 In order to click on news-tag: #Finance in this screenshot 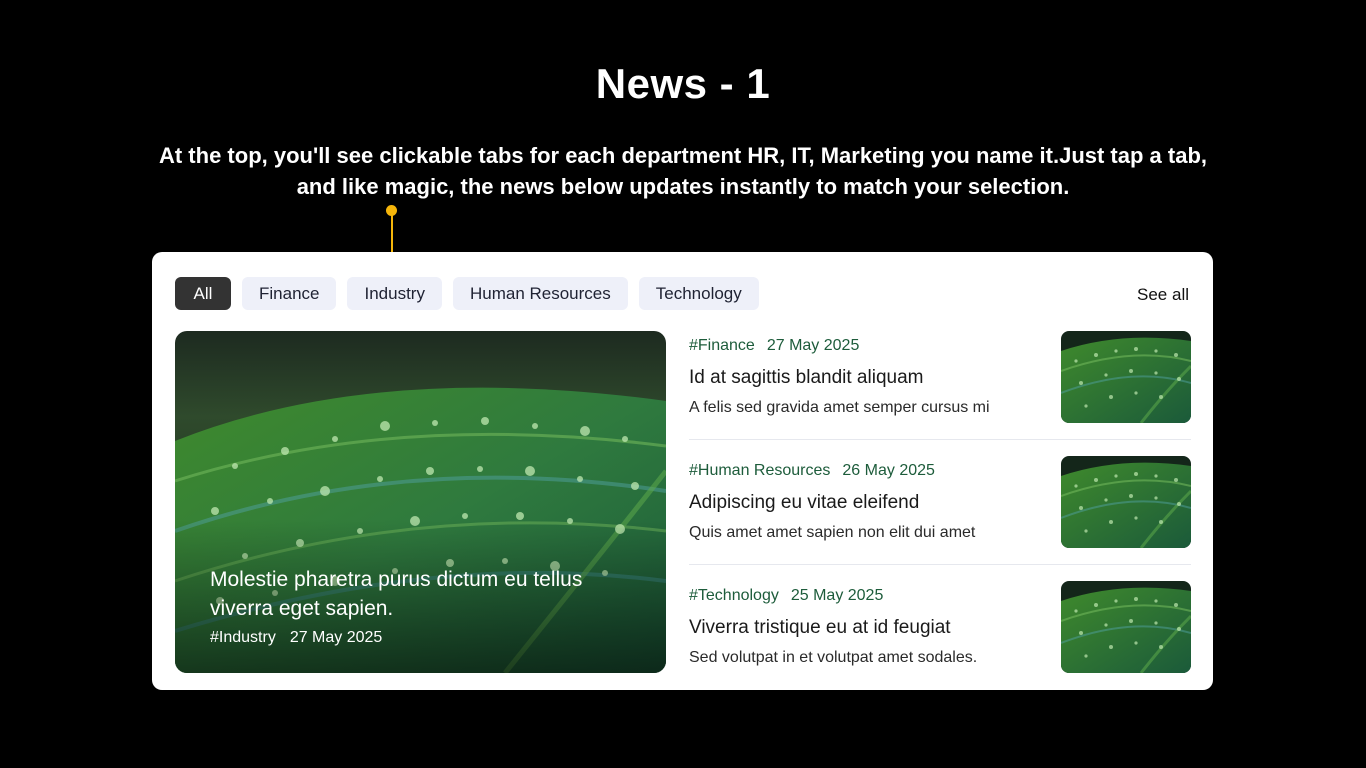, I will do `click(722, 345)`.